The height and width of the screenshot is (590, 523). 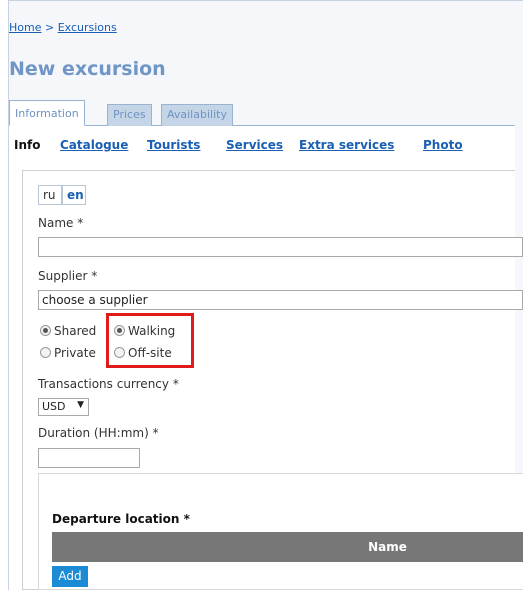 I want to click on breadcrumb-excursions-link: Excursions, so click(x=87, y=27).